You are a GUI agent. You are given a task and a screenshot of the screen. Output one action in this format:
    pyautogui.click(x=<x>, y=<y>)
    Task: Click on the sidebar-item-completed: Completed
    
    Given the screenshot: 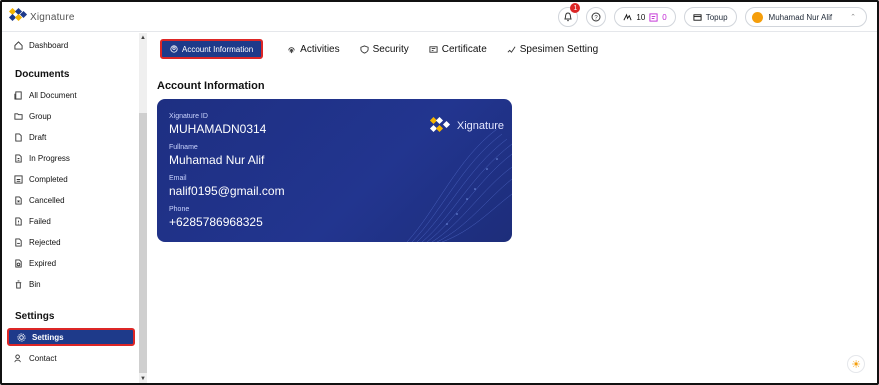 What is the action you would take?
    pyautogui.click(x=41, y=179)
    